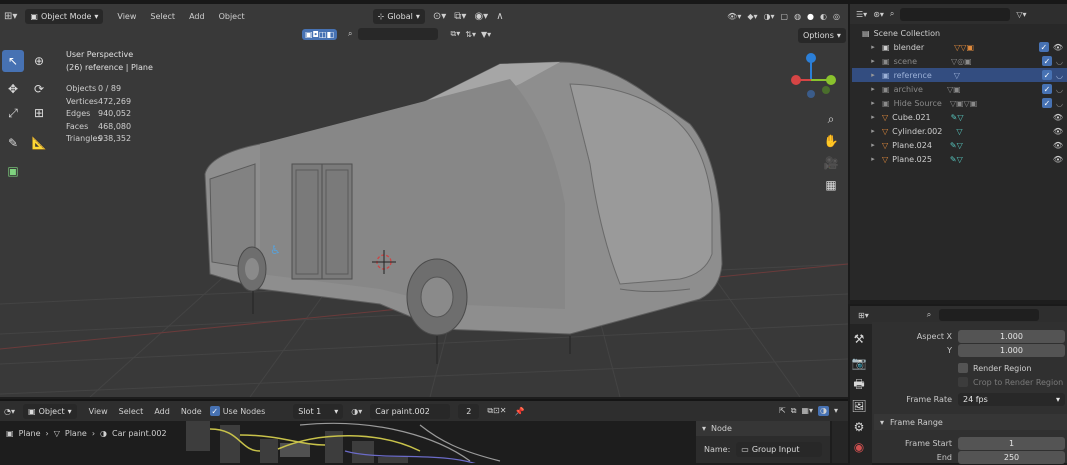  What do you see at coordinates (859, 385) in the screenshot?
I see `output-tab-icon: 🖶` at bounding box center [859, 385].